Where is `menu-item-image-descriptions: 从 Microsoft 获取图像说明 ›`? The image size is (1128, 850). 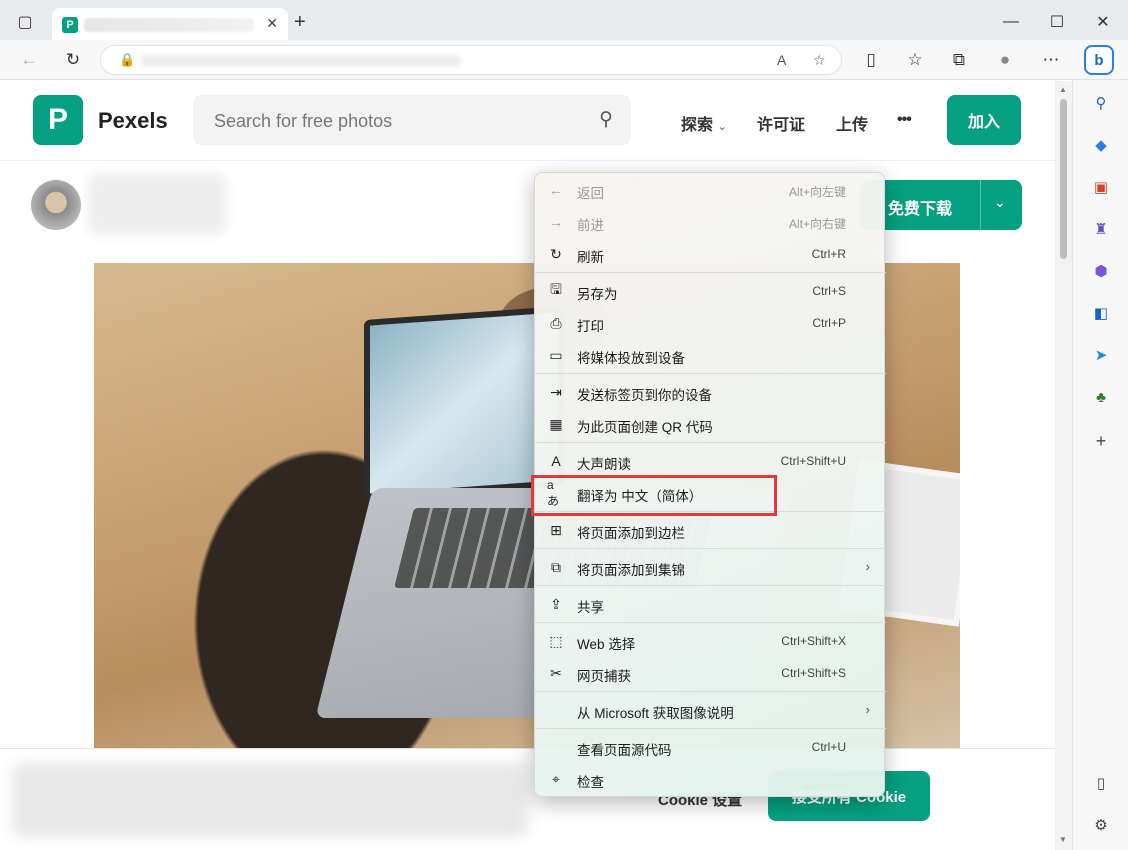
menu-item-image-descriptions: 从 Microsoft 获取图像说明 › is located at coordinates (710, 710).